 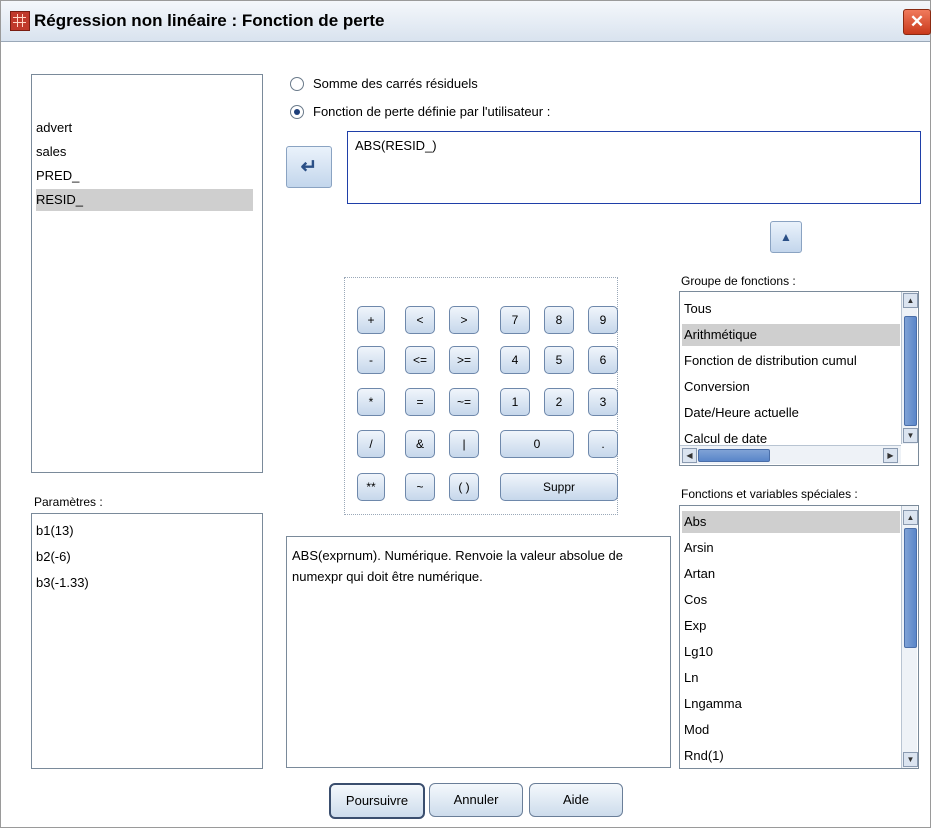 I want to click on sum-of-squares-radio, so click(x=297, y=84).